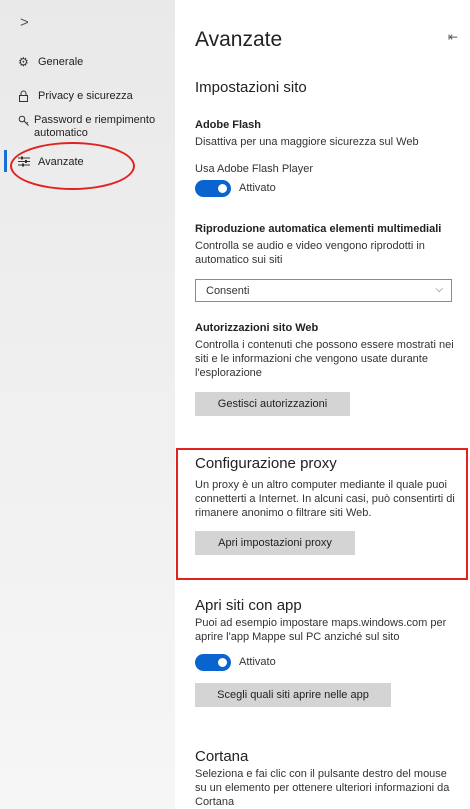 The width and height of the screenshot is (470, 809). Describe the element at coordinates (61, 62) in the screenshot. I see `sidebar-item-label: Generale` at that location.